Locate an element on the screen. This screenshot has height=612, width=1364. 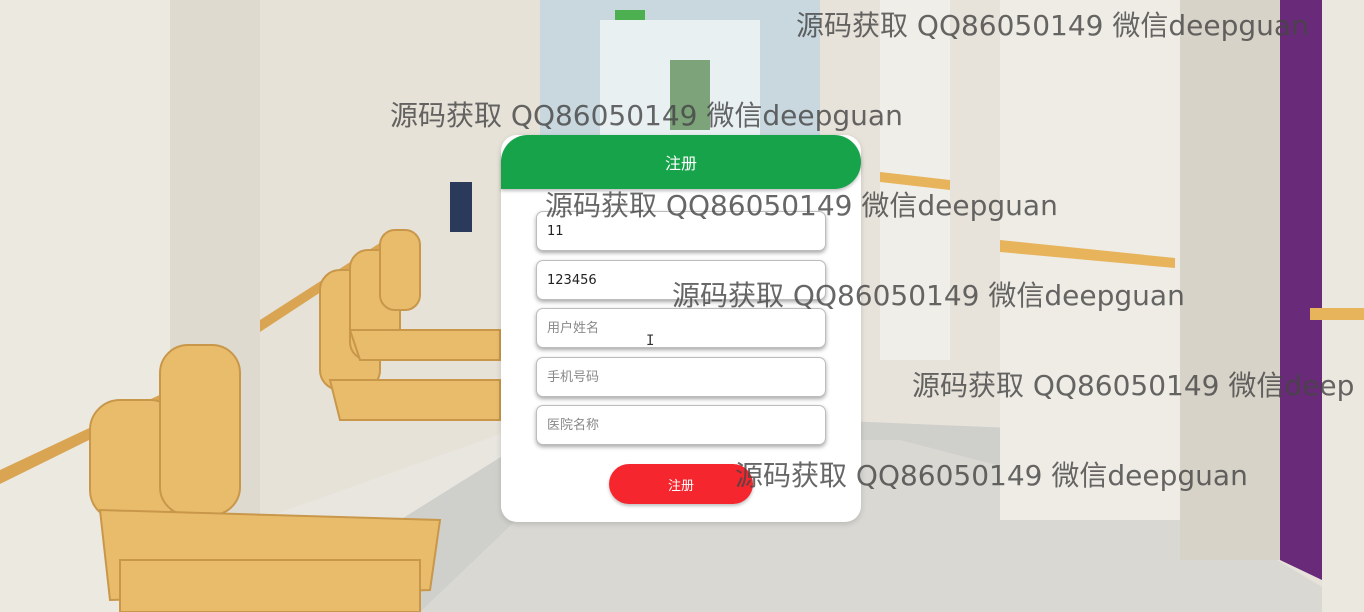
phone-input is located at coordinates (681, 377).